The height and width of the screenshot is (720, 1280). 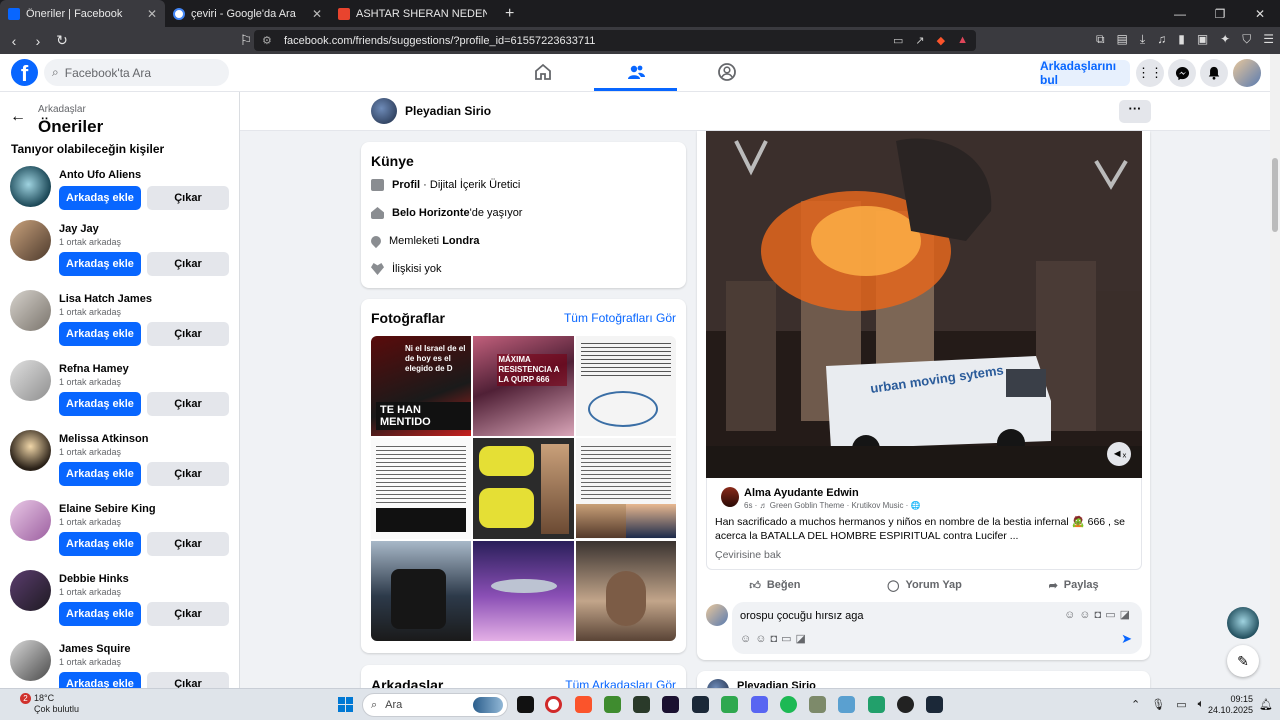 What do you see at coordinates (717, 615) in the screenshot?
I see `commenter-avatar` at bounding box center [717, 615].